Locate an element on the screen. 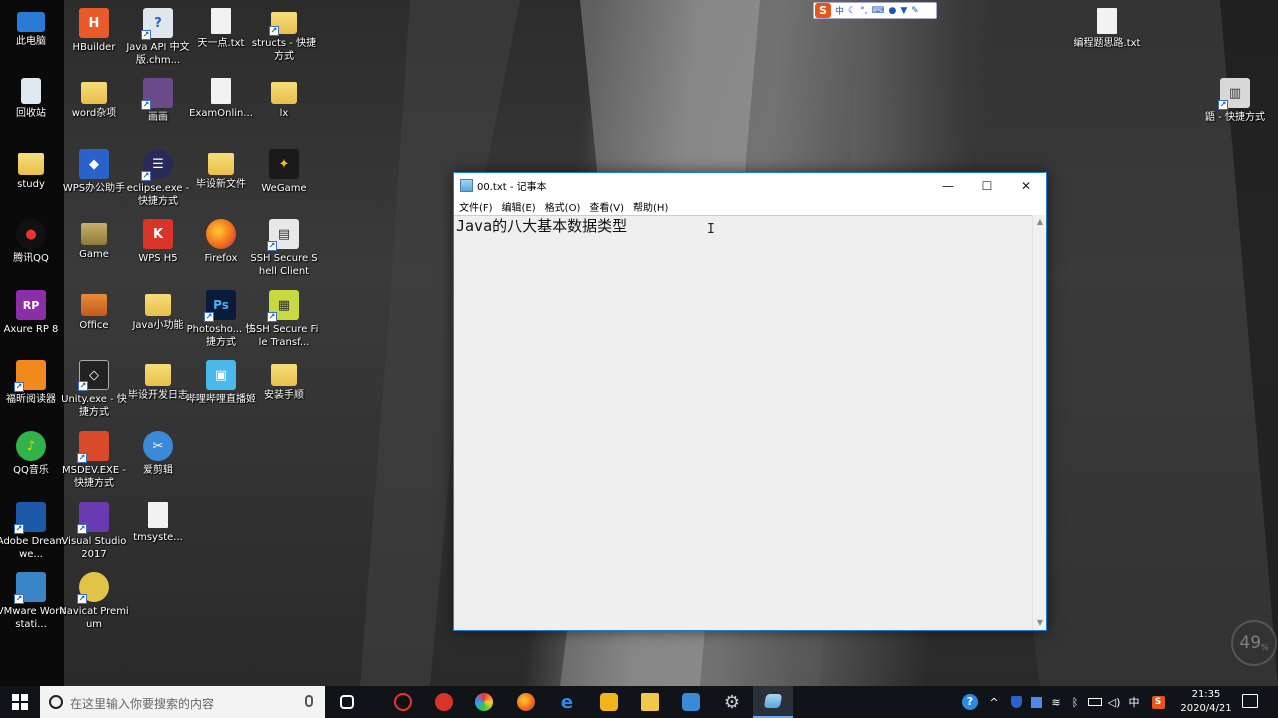 This screenshot has height=718, width=1278. taskbar-photos is located at coordinates (691, 702).